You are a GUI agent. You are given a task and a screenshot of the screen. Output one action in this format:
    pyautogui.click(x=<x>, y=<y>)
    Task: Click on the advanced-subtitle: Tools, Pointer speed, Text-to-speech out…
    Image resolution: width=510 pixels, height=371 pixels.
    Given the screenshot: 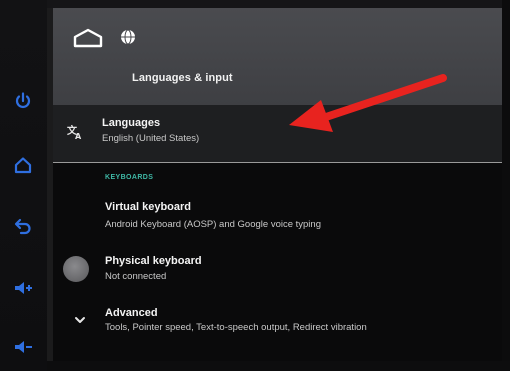 What is the action you would take?
    pyautogui.click(x=236, y=327)
    